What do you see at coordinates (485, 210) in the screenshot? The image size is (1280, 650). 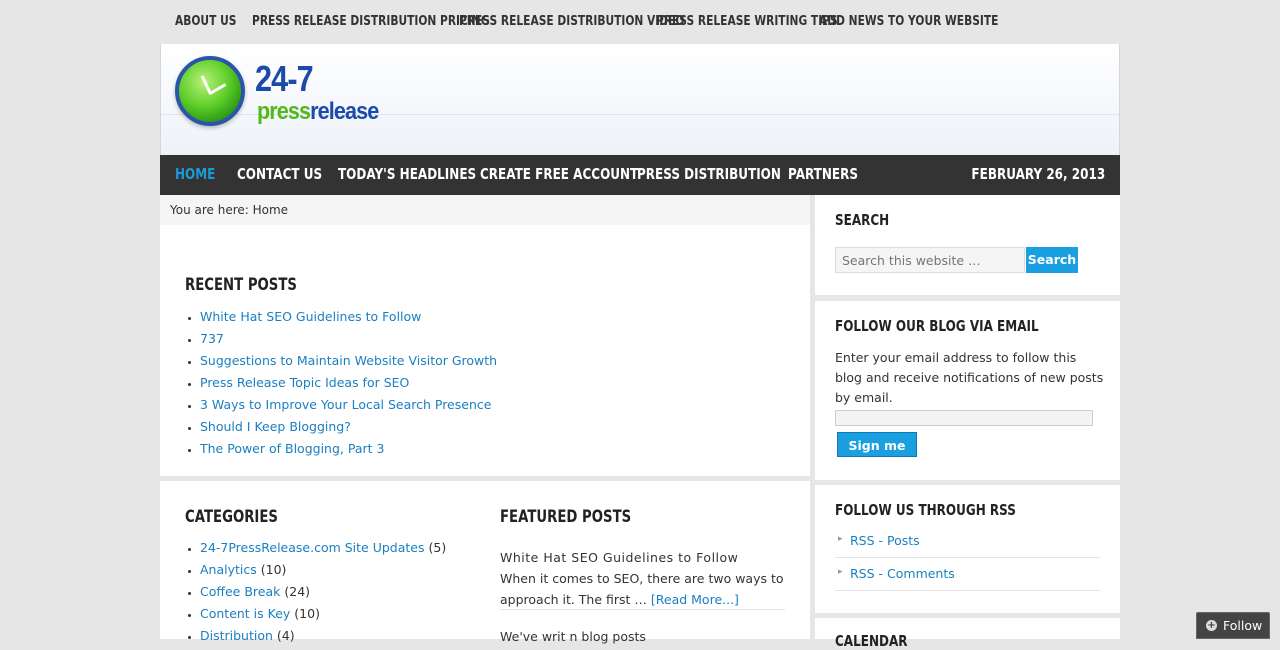 I see `breadcrumb: You are here: Home` at bounding box center [485, 210].